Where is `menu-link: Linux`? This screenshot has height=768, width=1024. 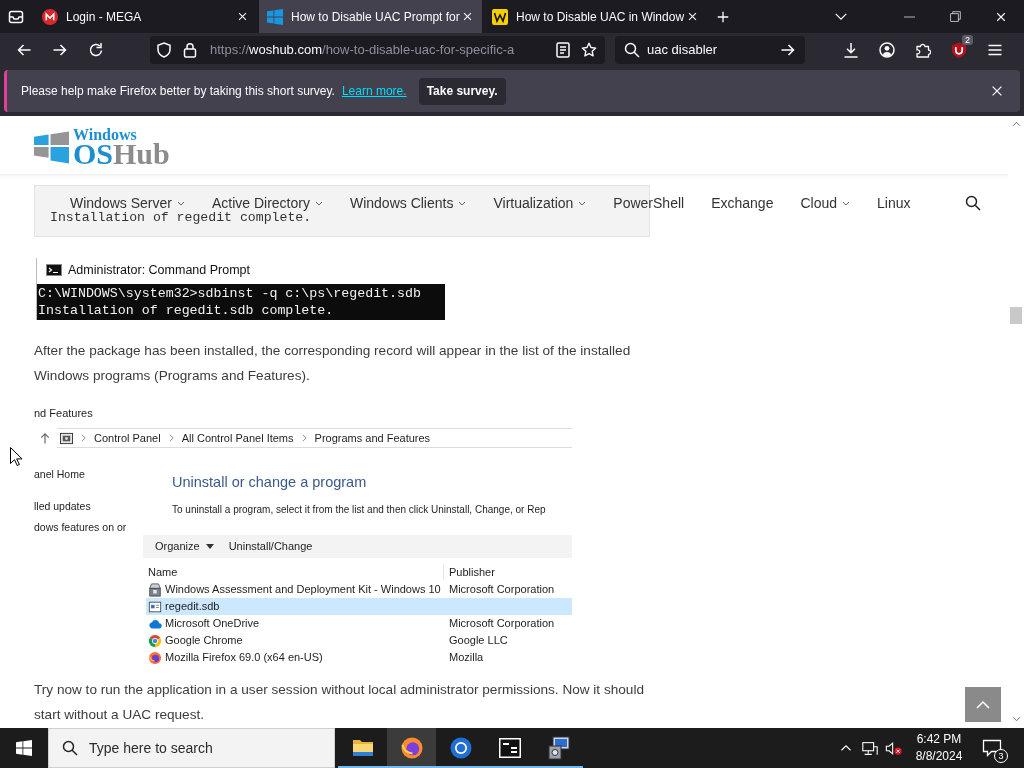
menu-link: Linux is located at coordinates (894, 203).